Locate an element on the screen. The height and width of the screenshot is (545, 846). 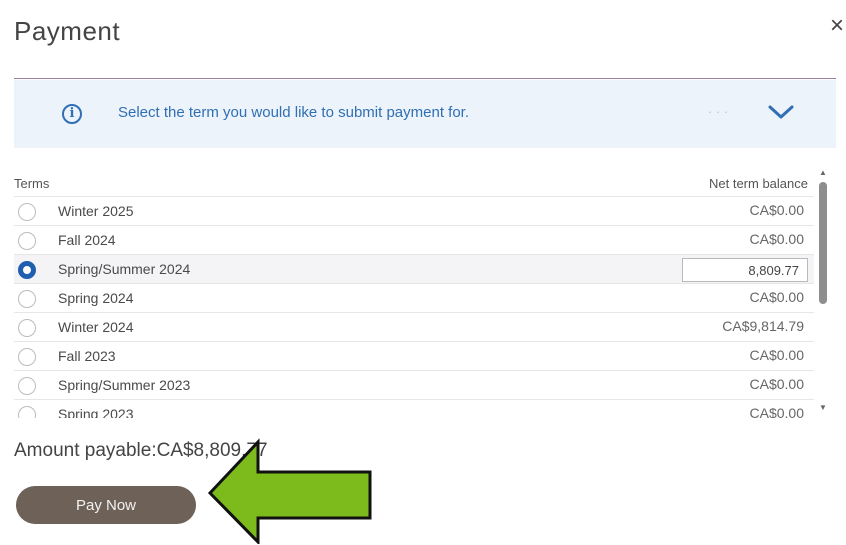
term-name: Spring/Summer 2024 is located at coordinates (124, 269).